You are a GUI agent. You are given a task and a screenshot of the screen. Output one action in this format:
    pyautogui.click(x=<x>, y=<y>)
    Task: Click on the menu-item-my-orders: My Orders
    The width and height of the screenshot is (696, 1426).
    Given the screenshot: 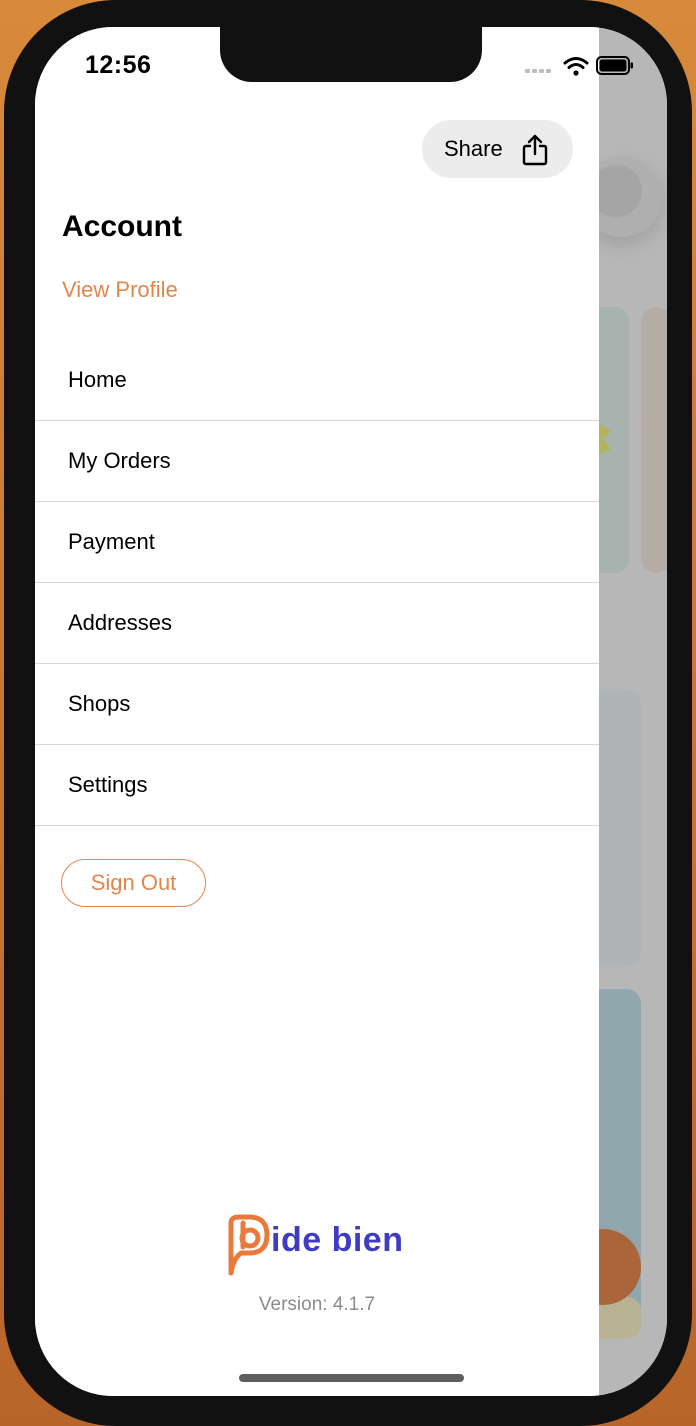 What is the action you would take?
    pyautogui.click(x=317, y=461)
    